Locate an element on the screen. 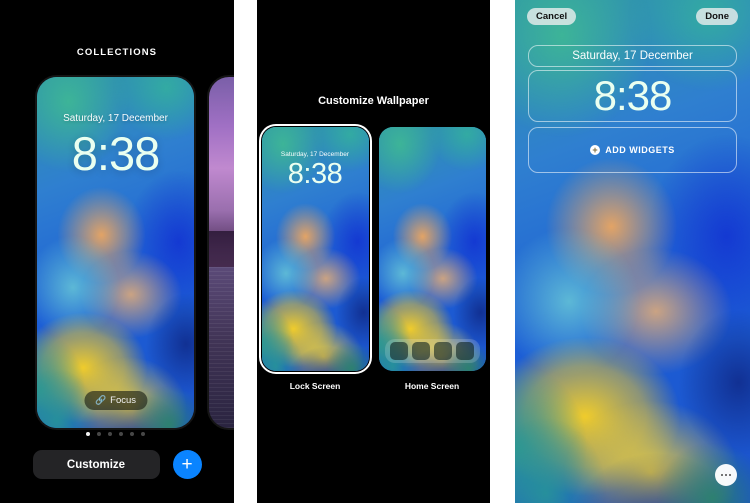 The width and height of the screenshot is (750, 503). more-options-button is located at coordinates (726, 475).